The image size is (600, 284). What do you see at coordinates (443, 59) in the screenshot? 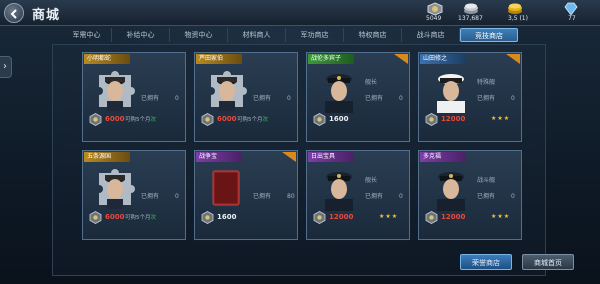
I see `card-name-ribbon: 山田修之` at bounding box center [443, 59].